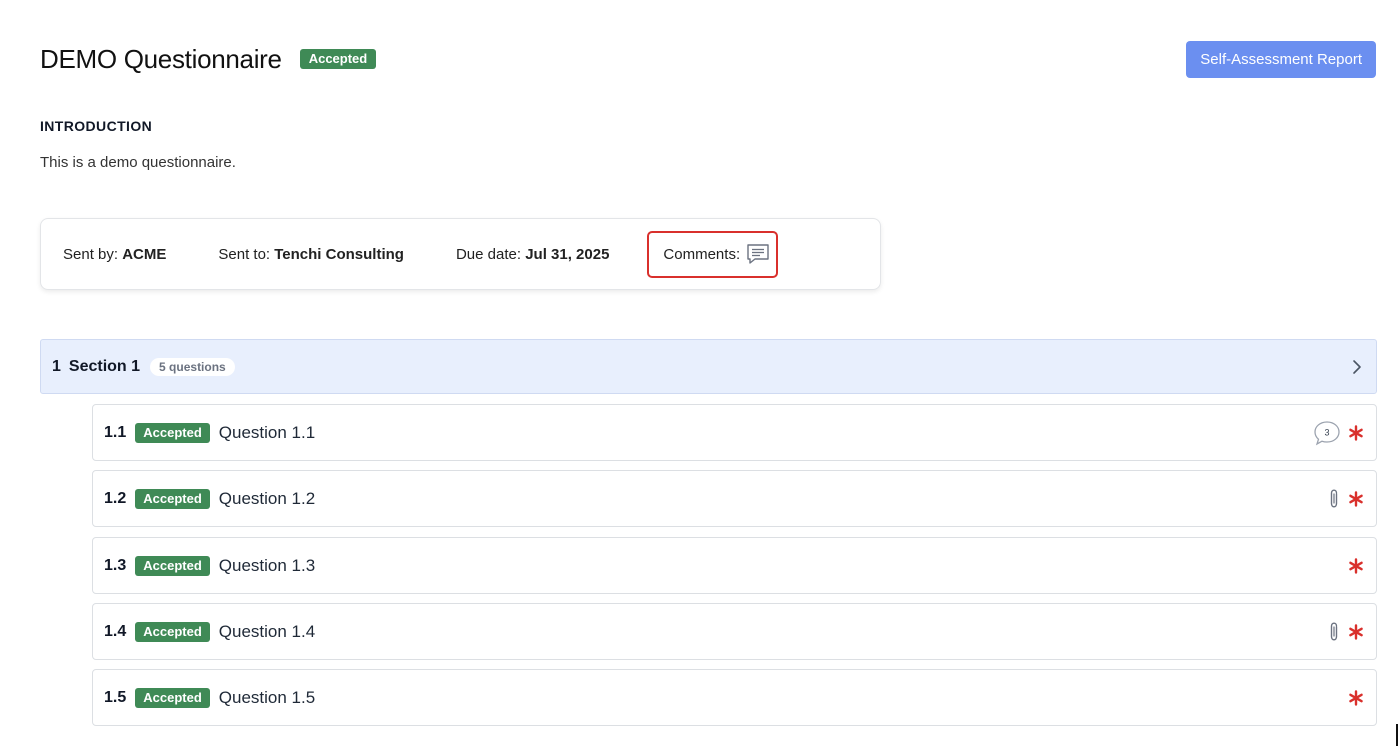  Describe the element at coordinates (267, 697) in the screenshot. I see `question-text: Question 1.5` at that location.